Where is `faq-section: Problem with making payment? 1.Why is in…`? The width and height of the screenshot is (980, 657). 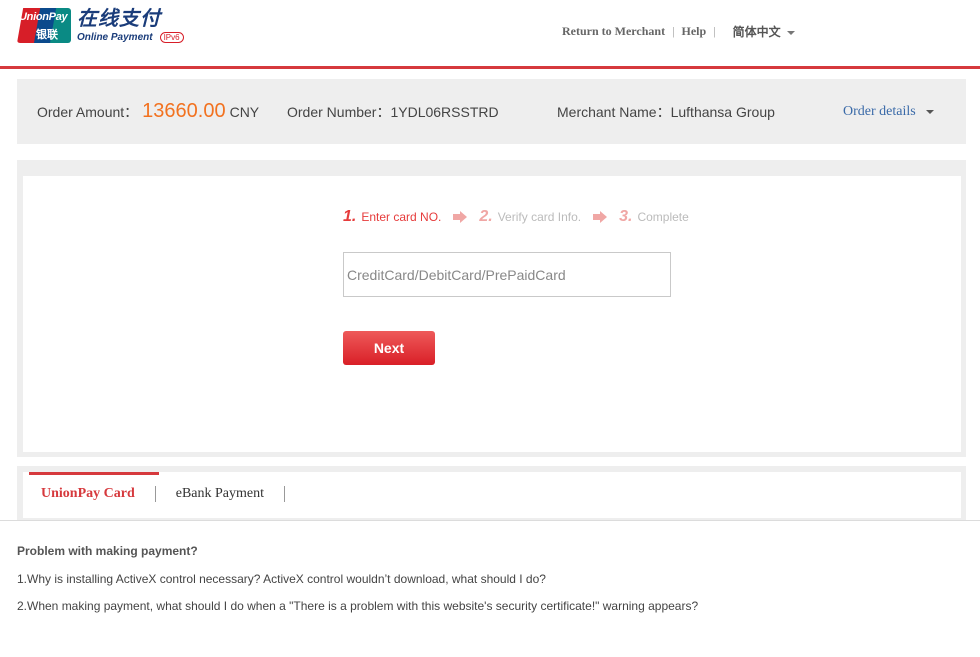 faq-section: Problem with making payment? 1.Why is in… is located at coordinates (357, 585).